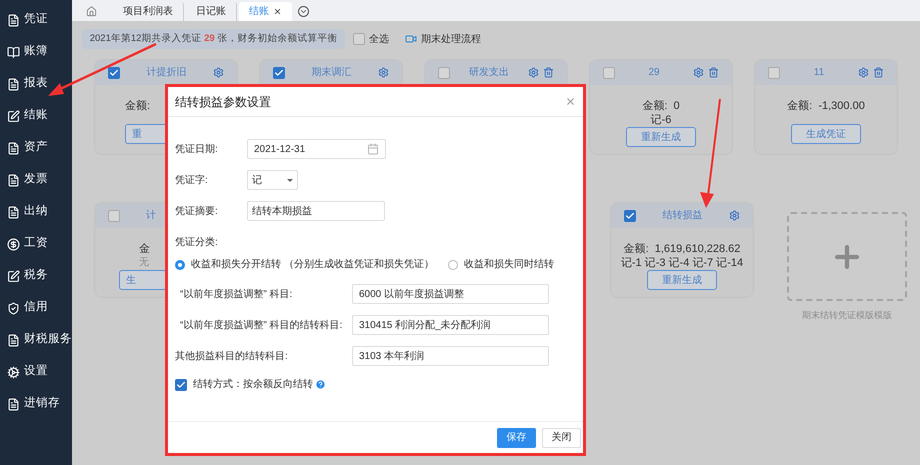 This screenshot has width=920, height=465. What do you see at coordinates (91, 11) in the screenshot?
I see `home-icon` at bounding box center [91, 11].